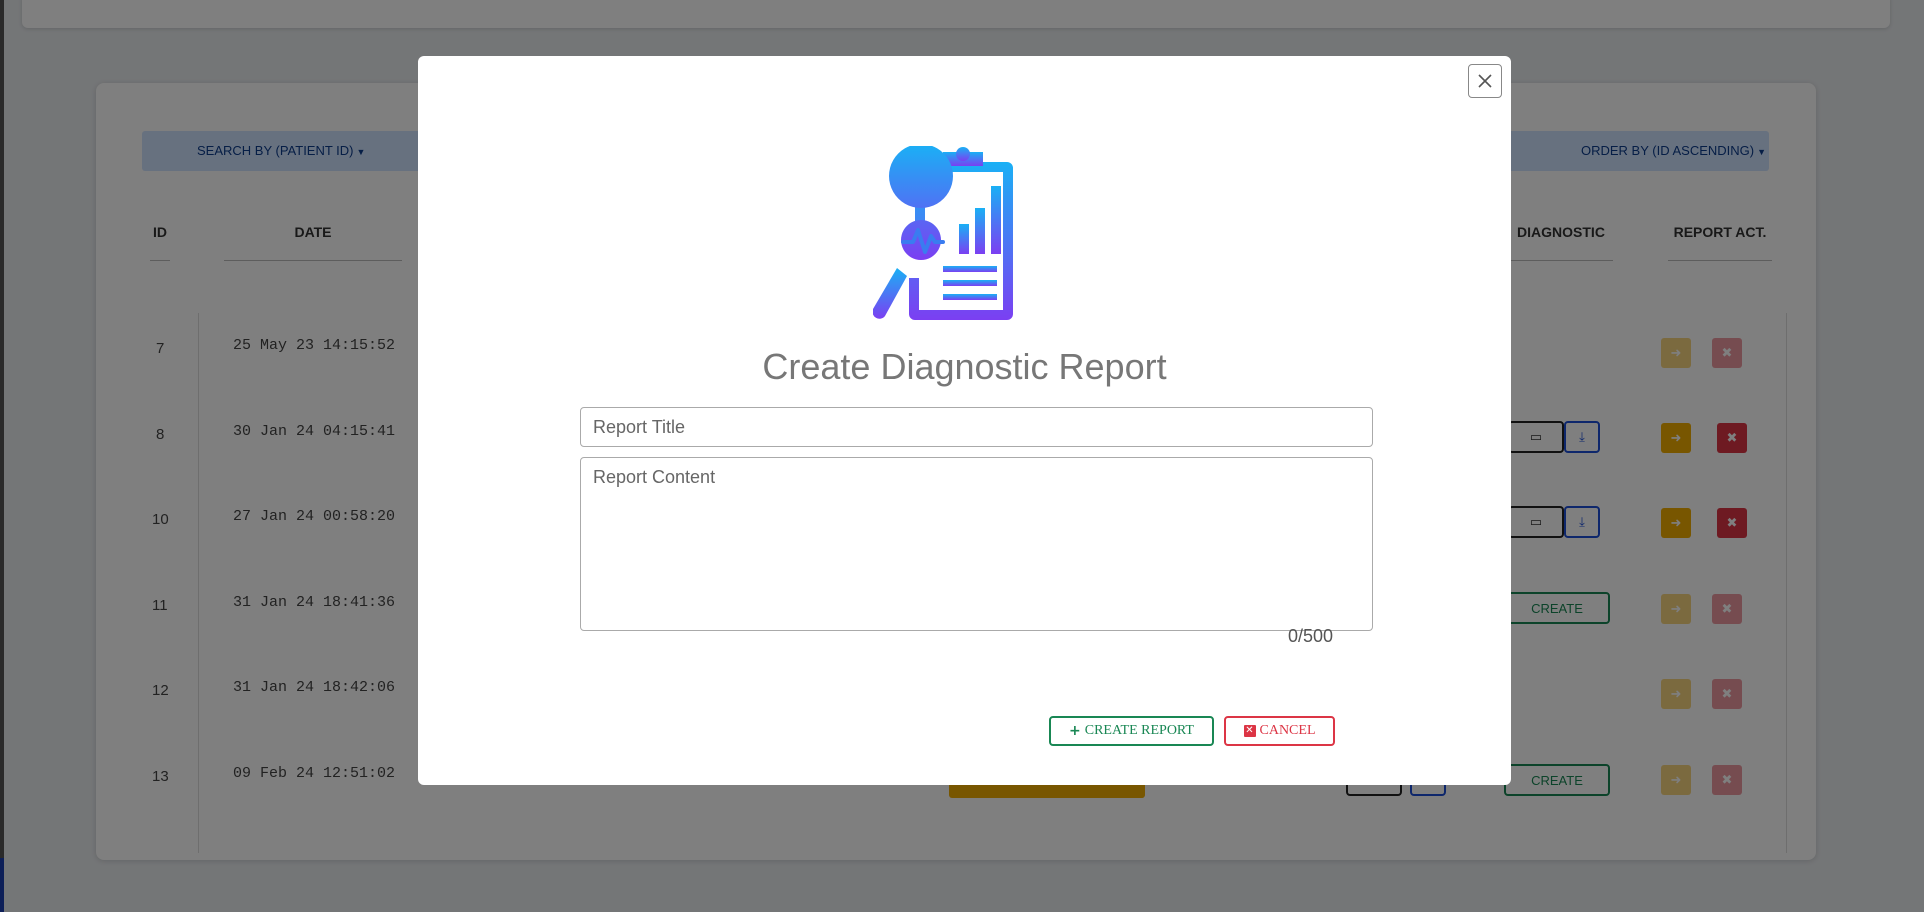 Image resolution: width=1924 pixels, height=912 pixels. Describe the element at coordinates (1249, 731) in the screenshot. I see `close-square-icon: ✕` at that location.